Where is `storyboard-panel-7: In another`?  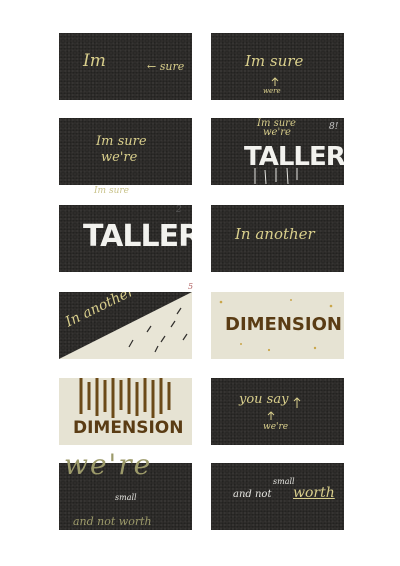 storyboard-panel-7: In another is located at coordinates (125, 325).